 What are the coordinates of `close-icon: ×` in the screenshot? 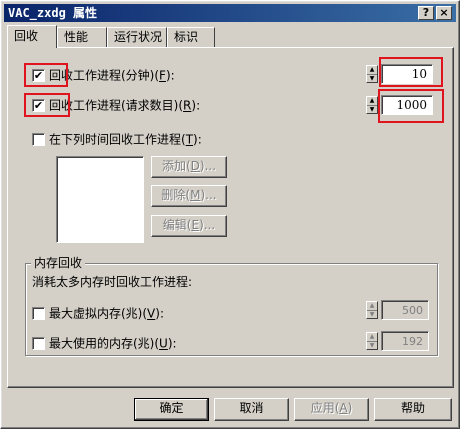 It's located at (444, 13).